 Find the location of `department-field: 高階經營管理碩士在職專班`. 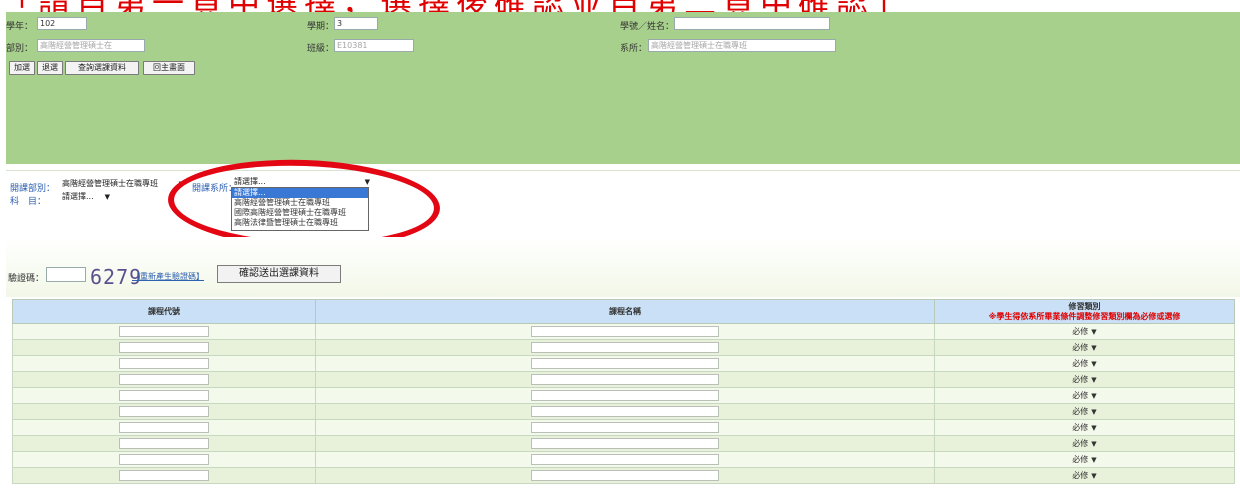

department-field: 高階經營管理碩士在職專班 is located at coordinates (742, 45).